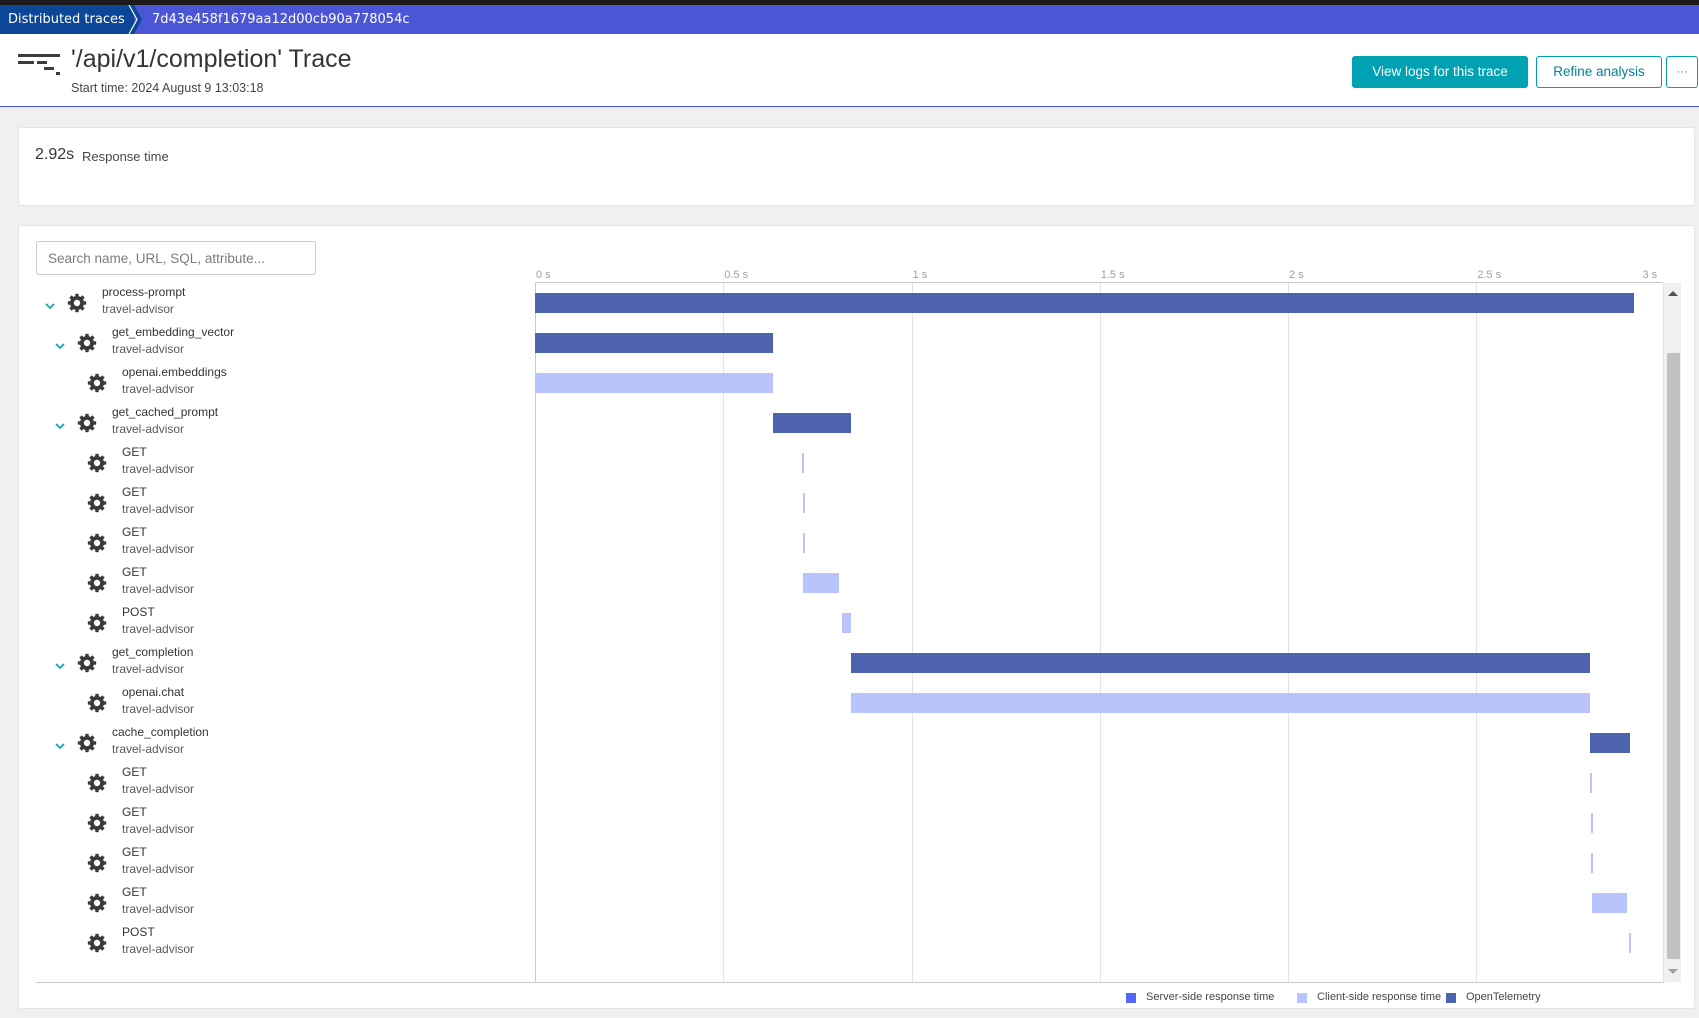  What do you see at coordinates (269, 303) in the screenshot?
I see `span-row: process-prompt travel-advisor` at bounding box center [269, 303].